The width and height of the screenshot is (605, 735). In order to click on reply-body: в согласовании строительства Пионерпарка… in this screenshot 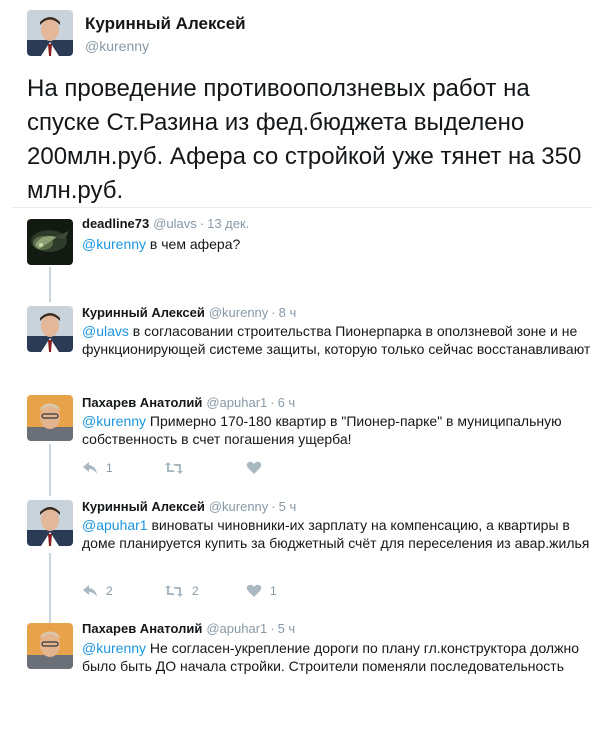, I will do `click(336, 340)`.